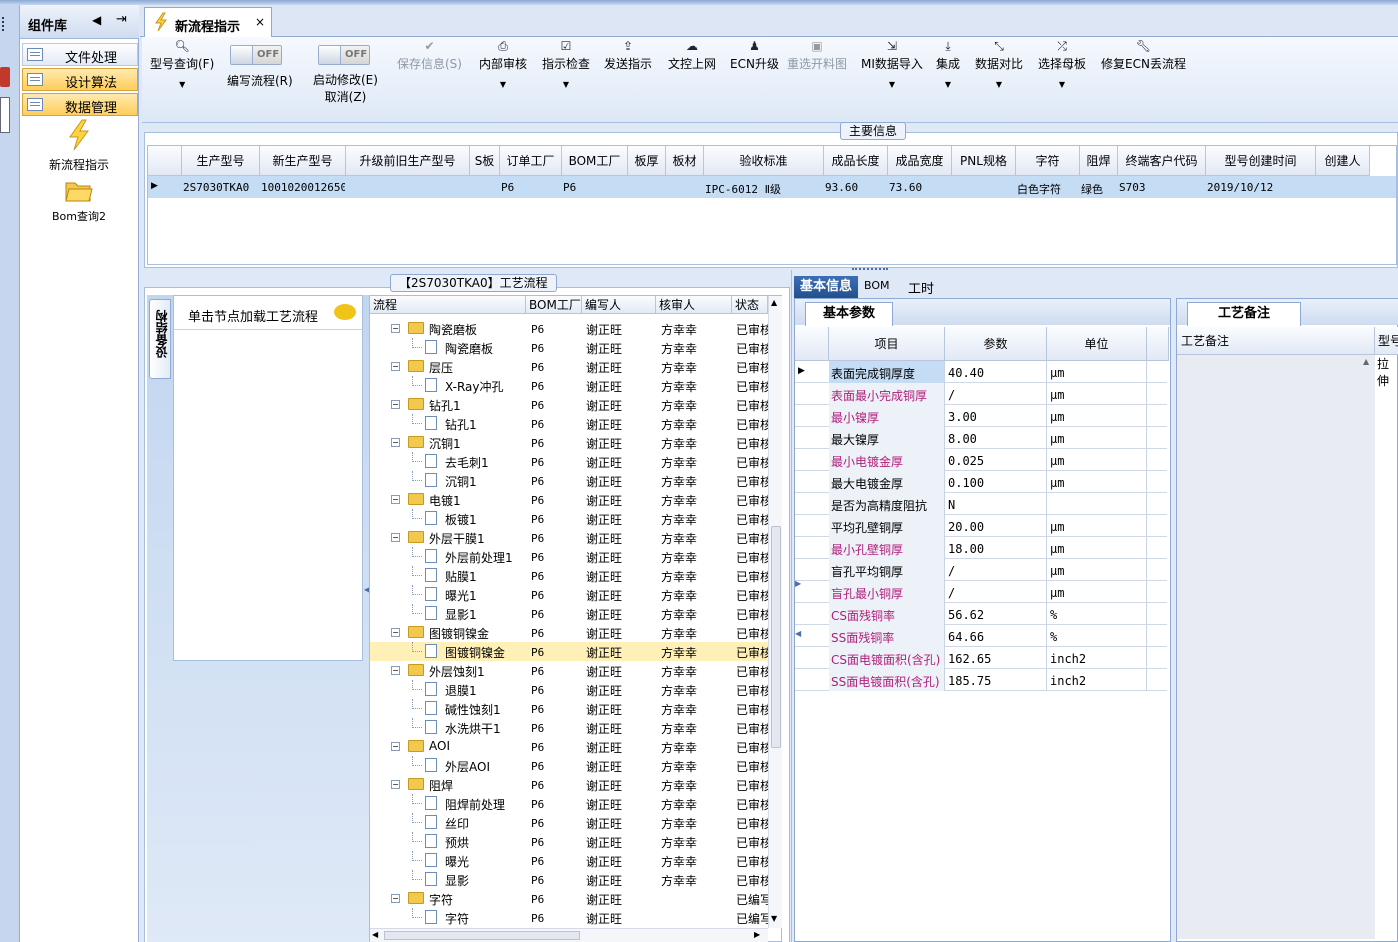 This screenshot has height=942, width=1398. What do you see at coordinates (1343, 161) in the screenshot?
I see `column-header: 创建人` at bounding box center [1343, 161].